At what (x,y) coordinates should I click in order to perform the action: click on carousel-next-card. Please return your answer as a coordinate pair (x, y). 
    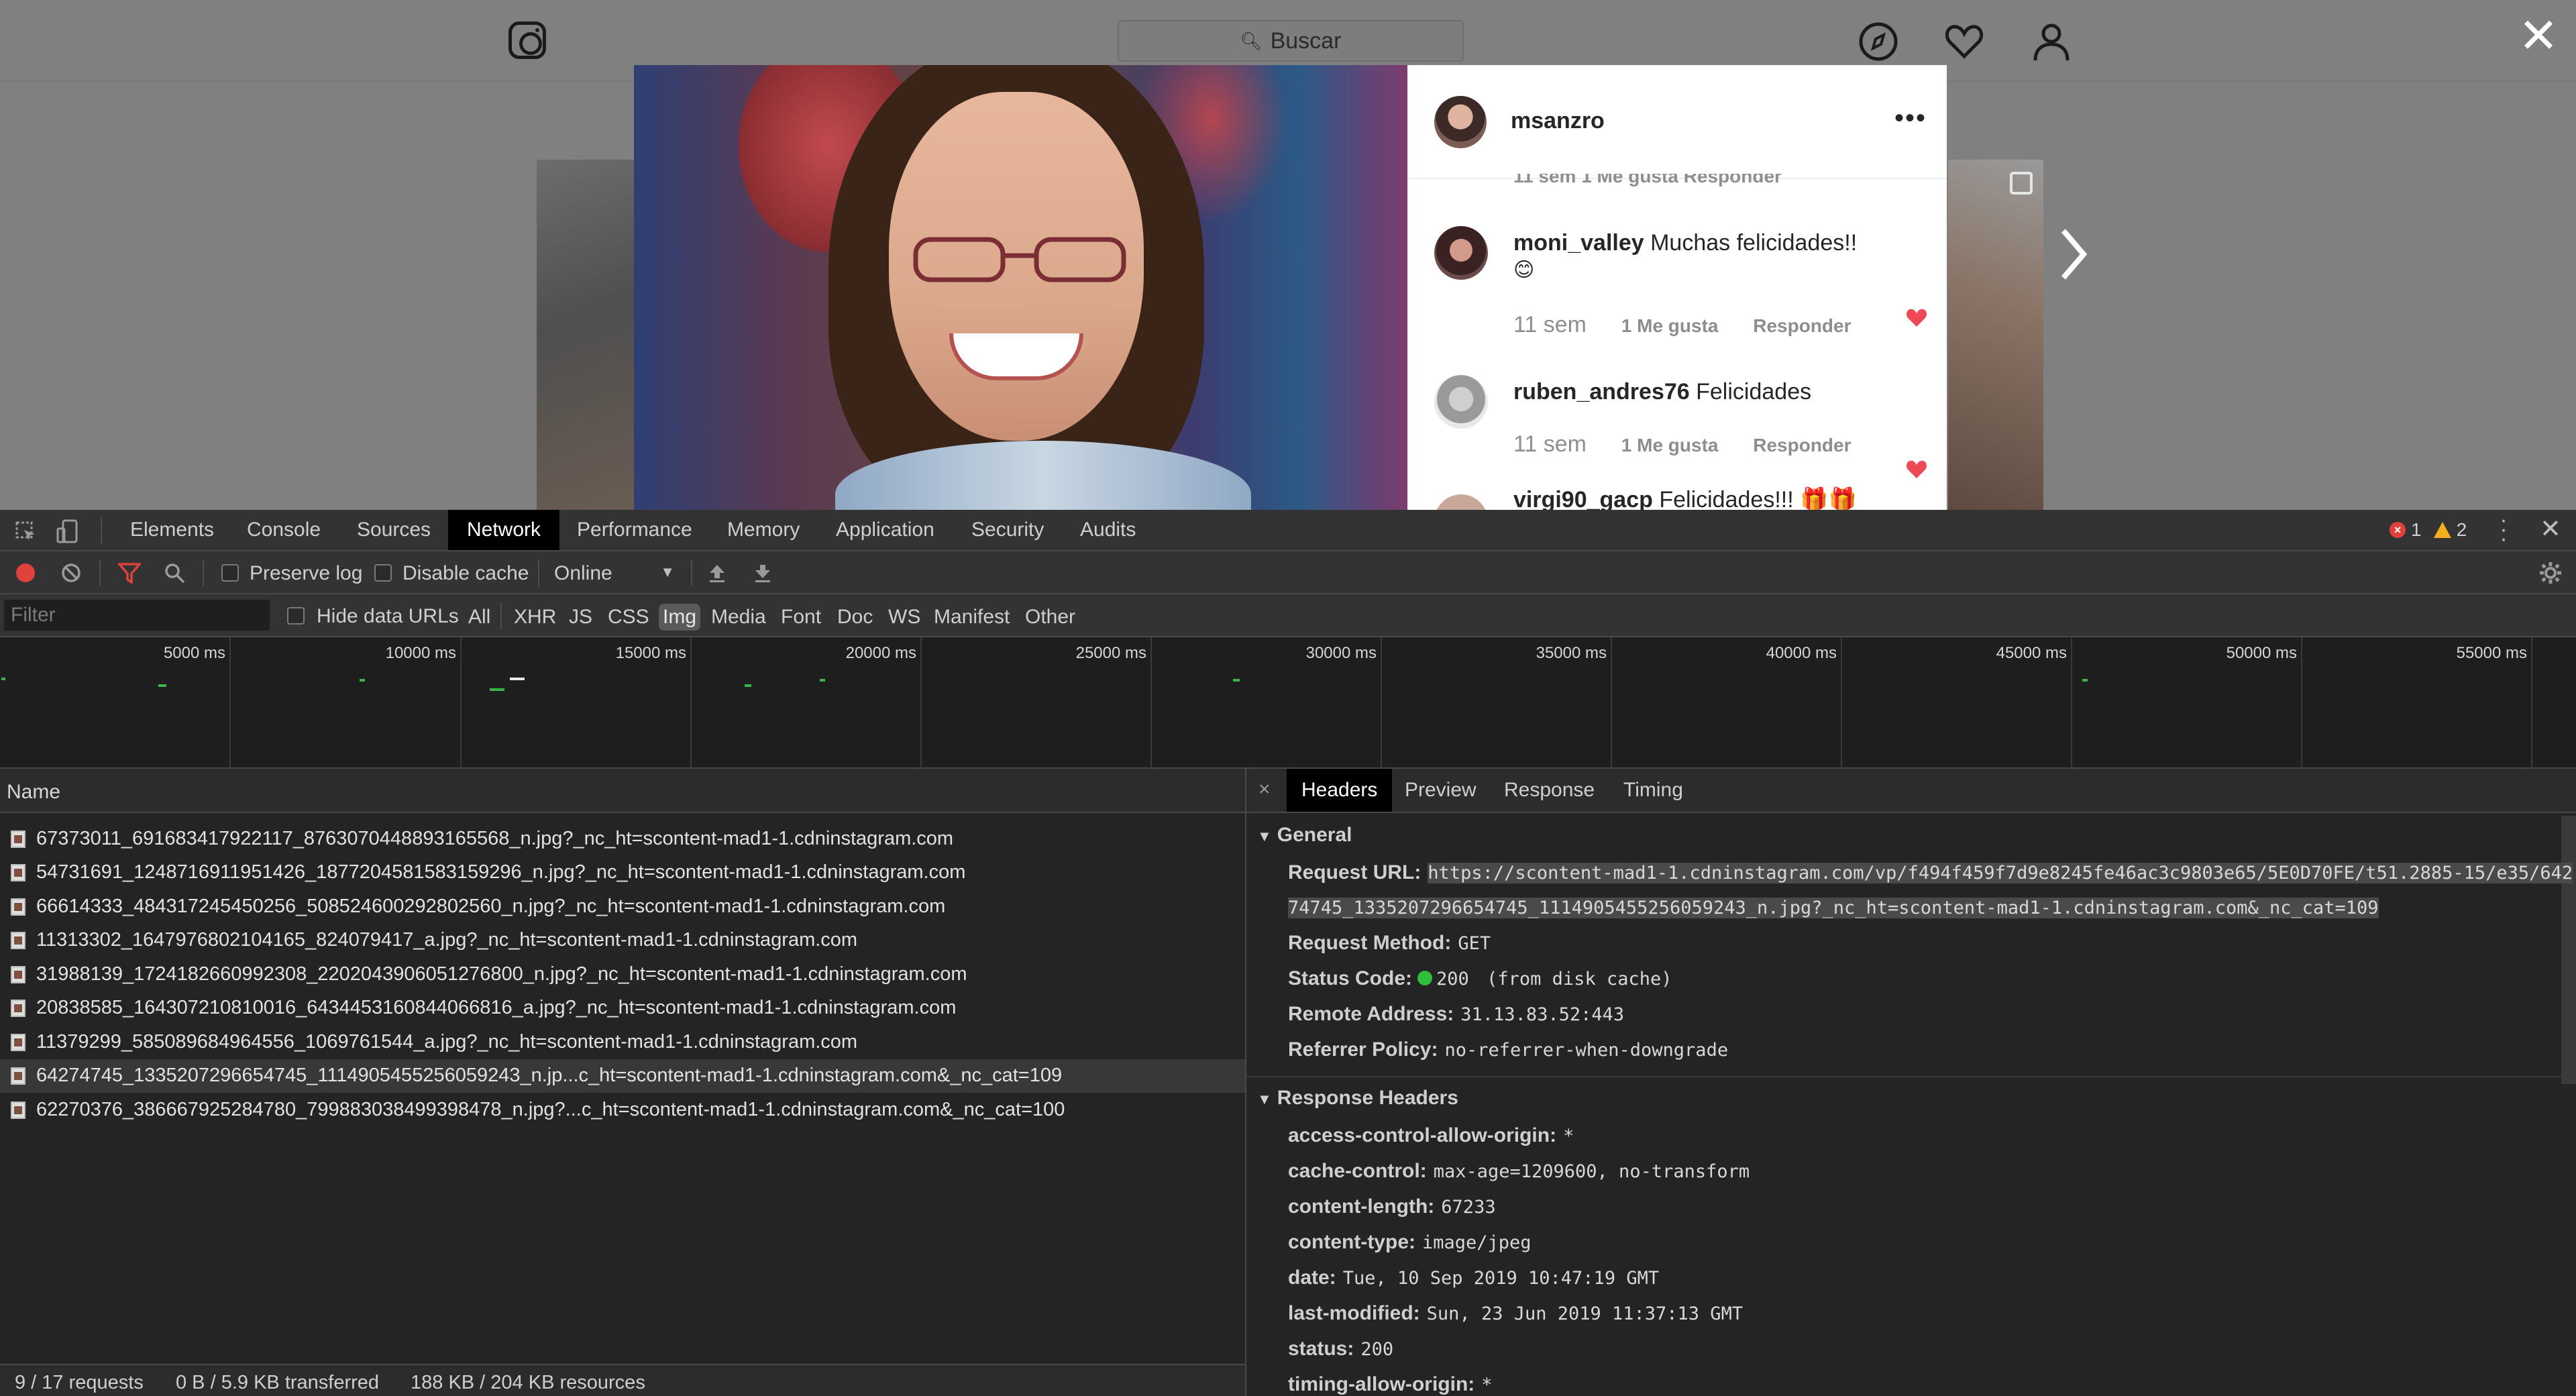
    Looking at the image, I should click on (1995, 335).